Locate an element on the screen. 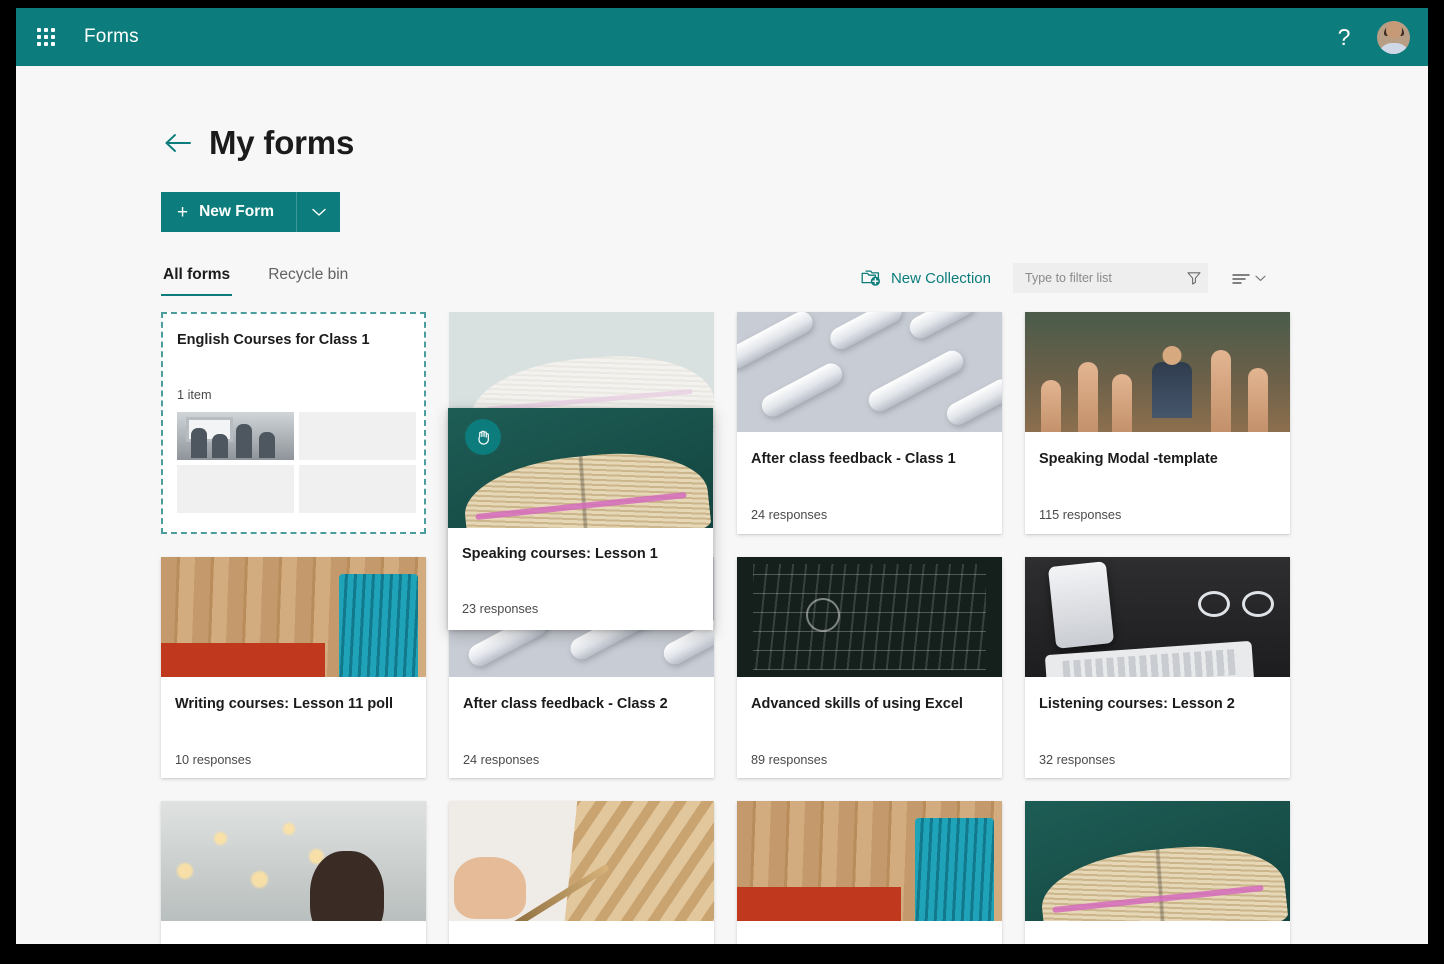 The width and height of the screenshot is (1444, 964). chevron-down-icon is located at coordinates (1260, 278).